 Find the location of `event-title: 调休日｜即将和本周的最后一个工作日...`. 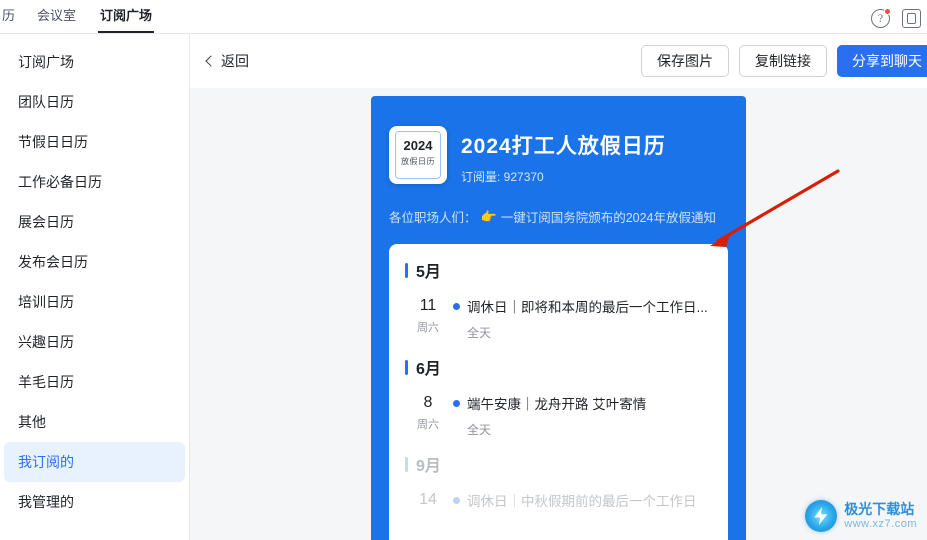

event-title: 调休日｜即将和本周的最后一个工作日... is located at coordinates (587, 307).